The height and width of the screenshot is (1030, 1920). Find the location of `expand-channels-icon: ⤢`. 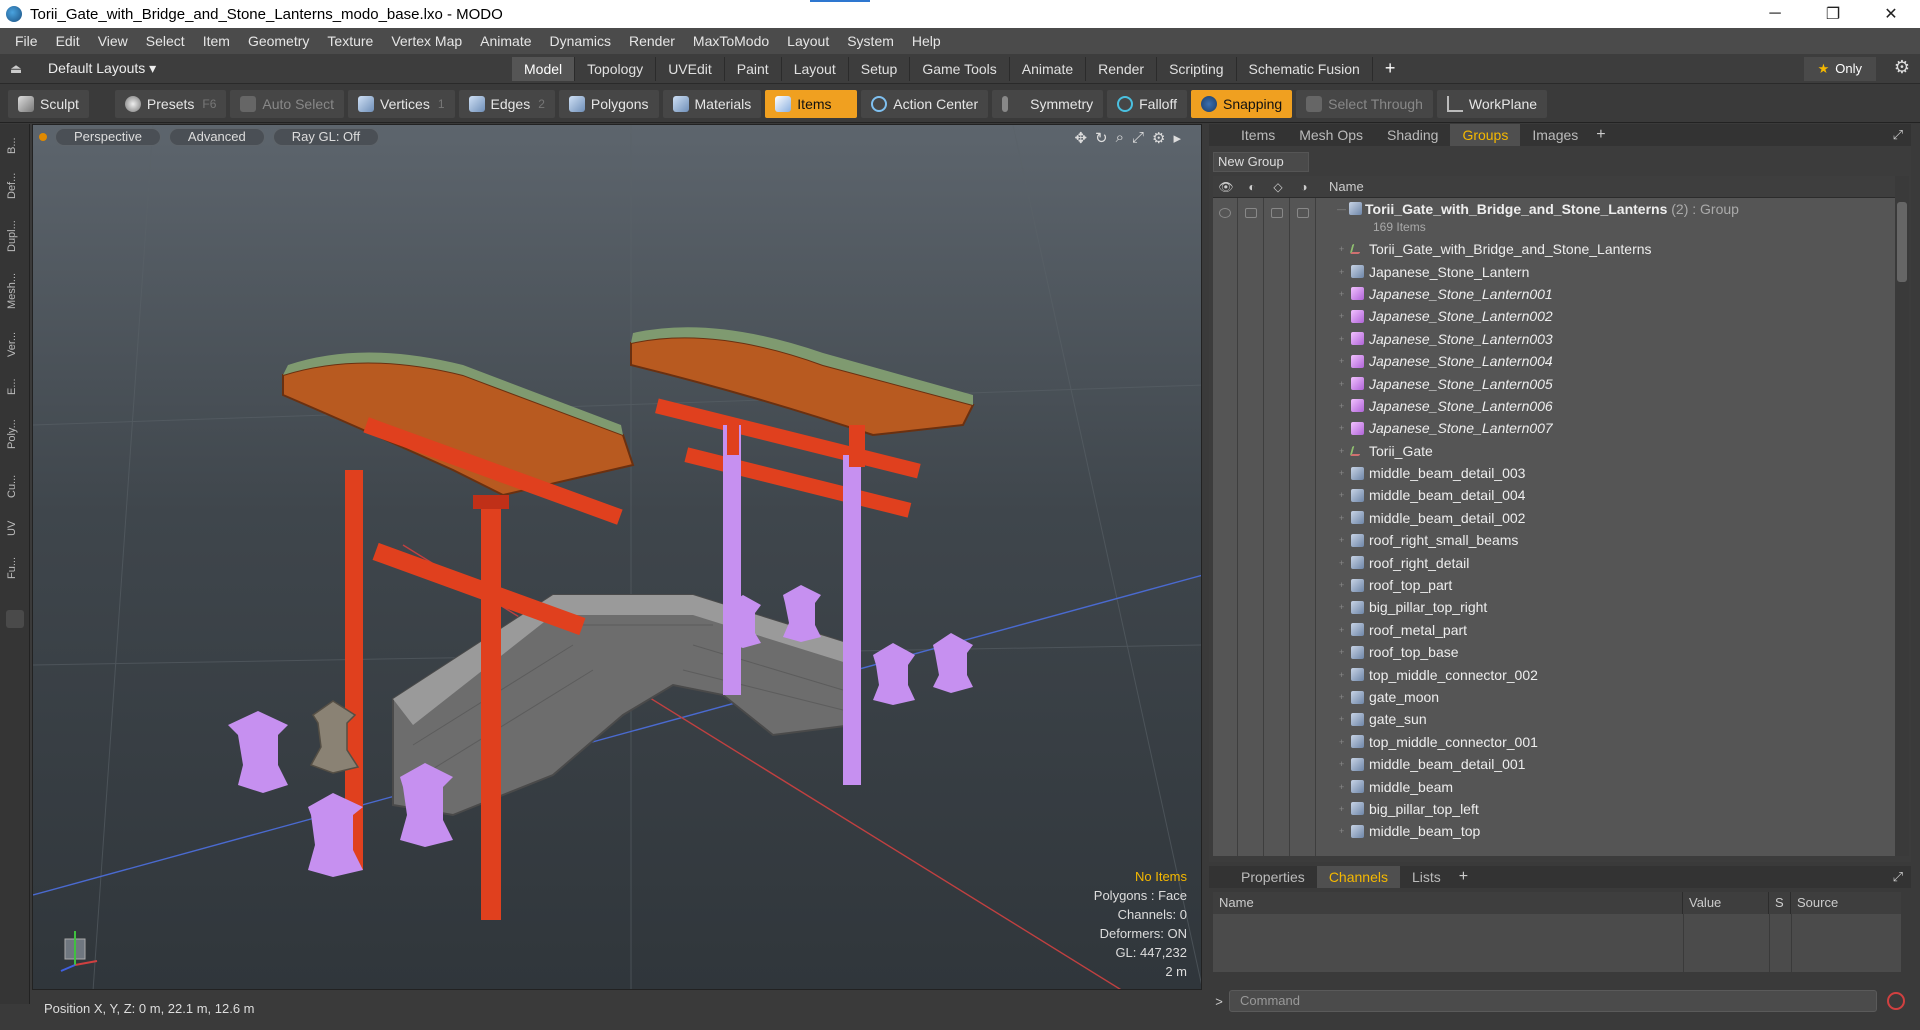

expand-channels-icon: ⤢ is located at coordinates (1902, 877).